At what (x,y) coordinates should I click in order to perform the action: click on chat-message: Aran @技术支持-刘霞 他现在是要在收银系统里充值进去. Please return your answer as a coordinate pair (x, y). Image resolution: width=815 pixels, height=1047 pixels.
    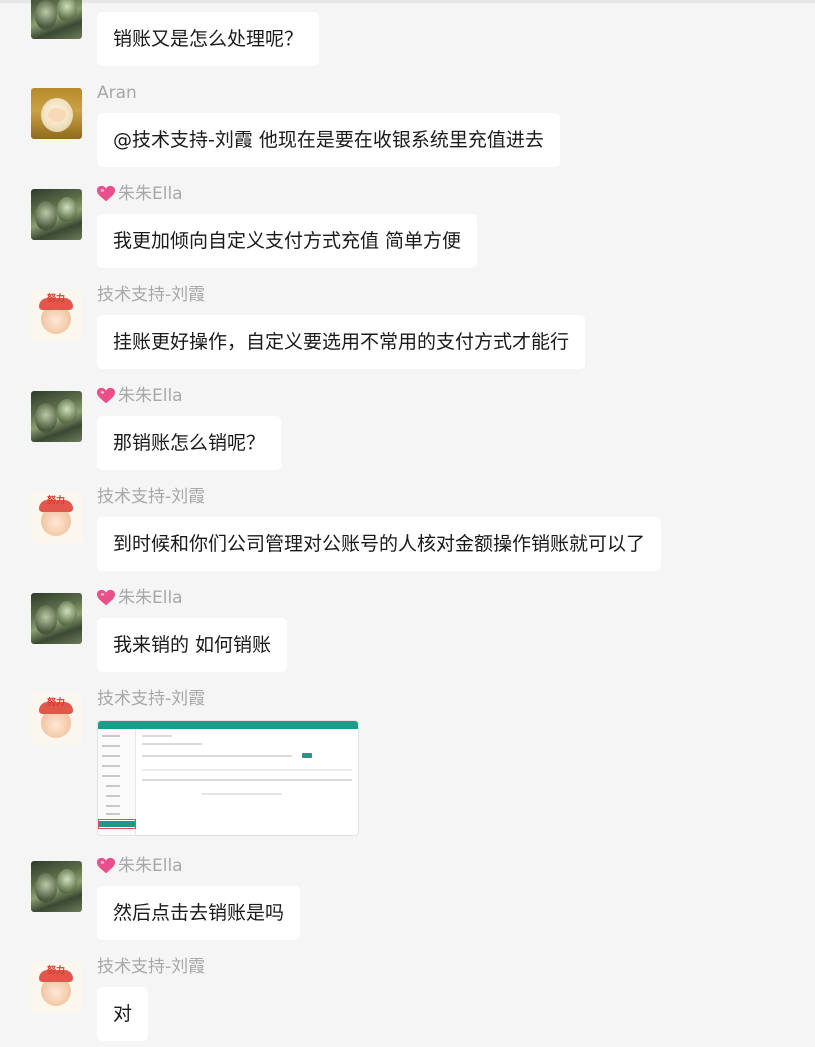
    Looking at the image, I should click on (411, 127).